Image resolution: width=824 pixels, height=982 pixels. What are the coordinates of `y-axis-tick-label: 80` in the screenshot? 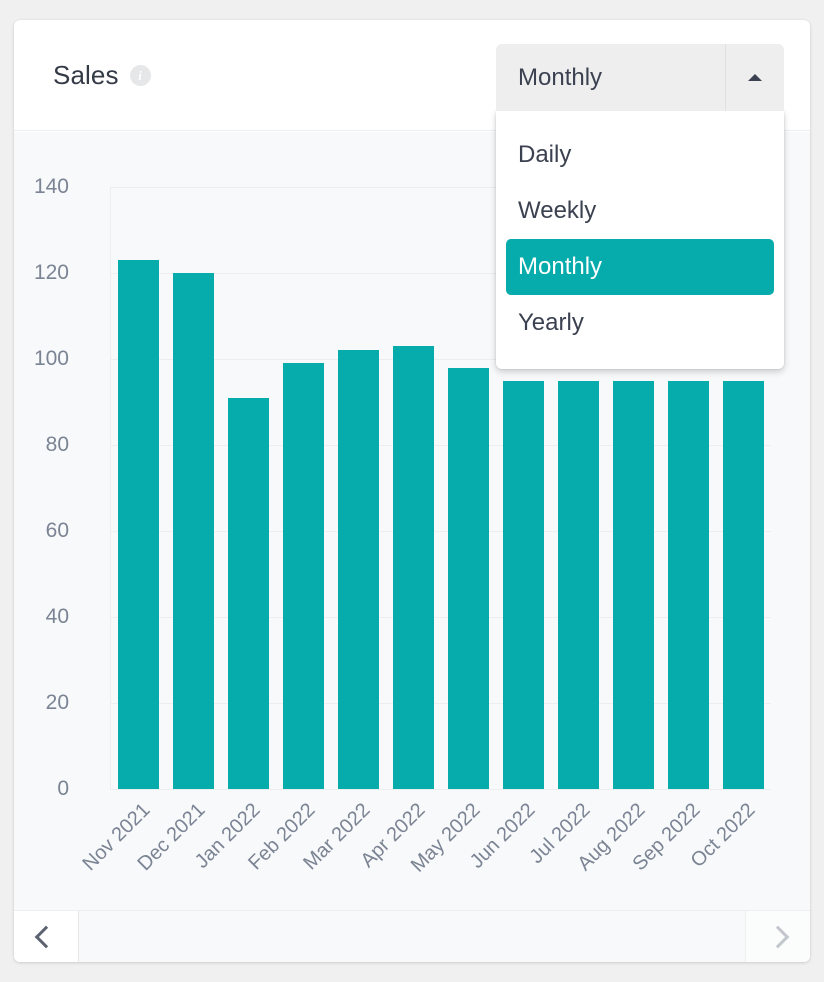 It's located at (57, 444).